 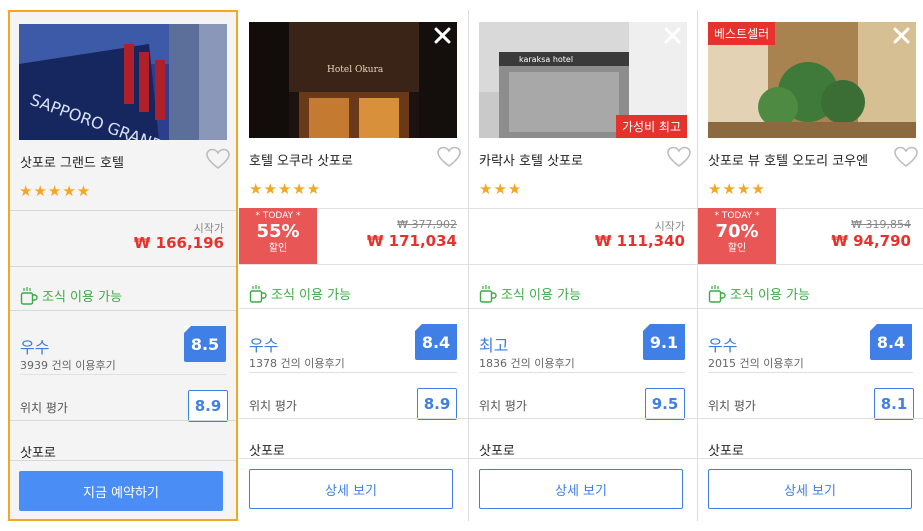 I want to click on svg-text: karaksa hotel, so click(x=546, y=59).